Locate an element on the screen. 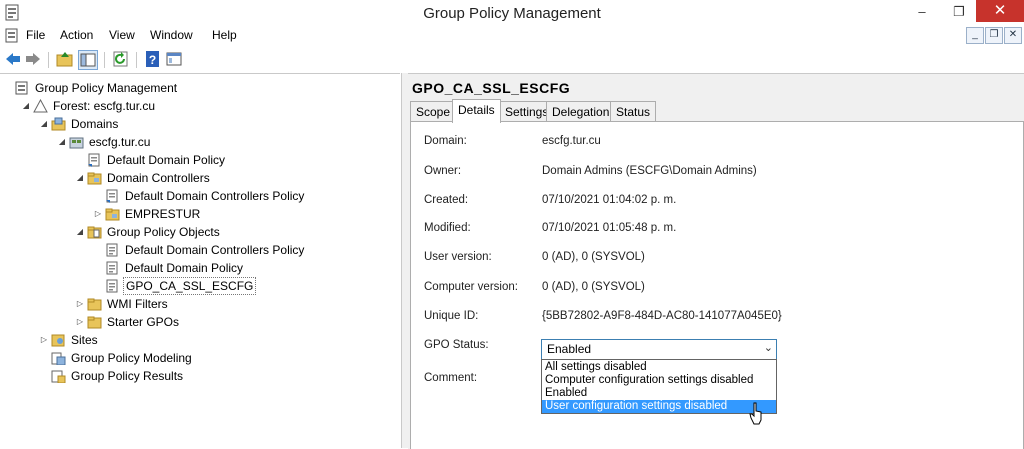 This screenshot has height=449, width=1024. forest-icon is located at coordinates (40, 106).